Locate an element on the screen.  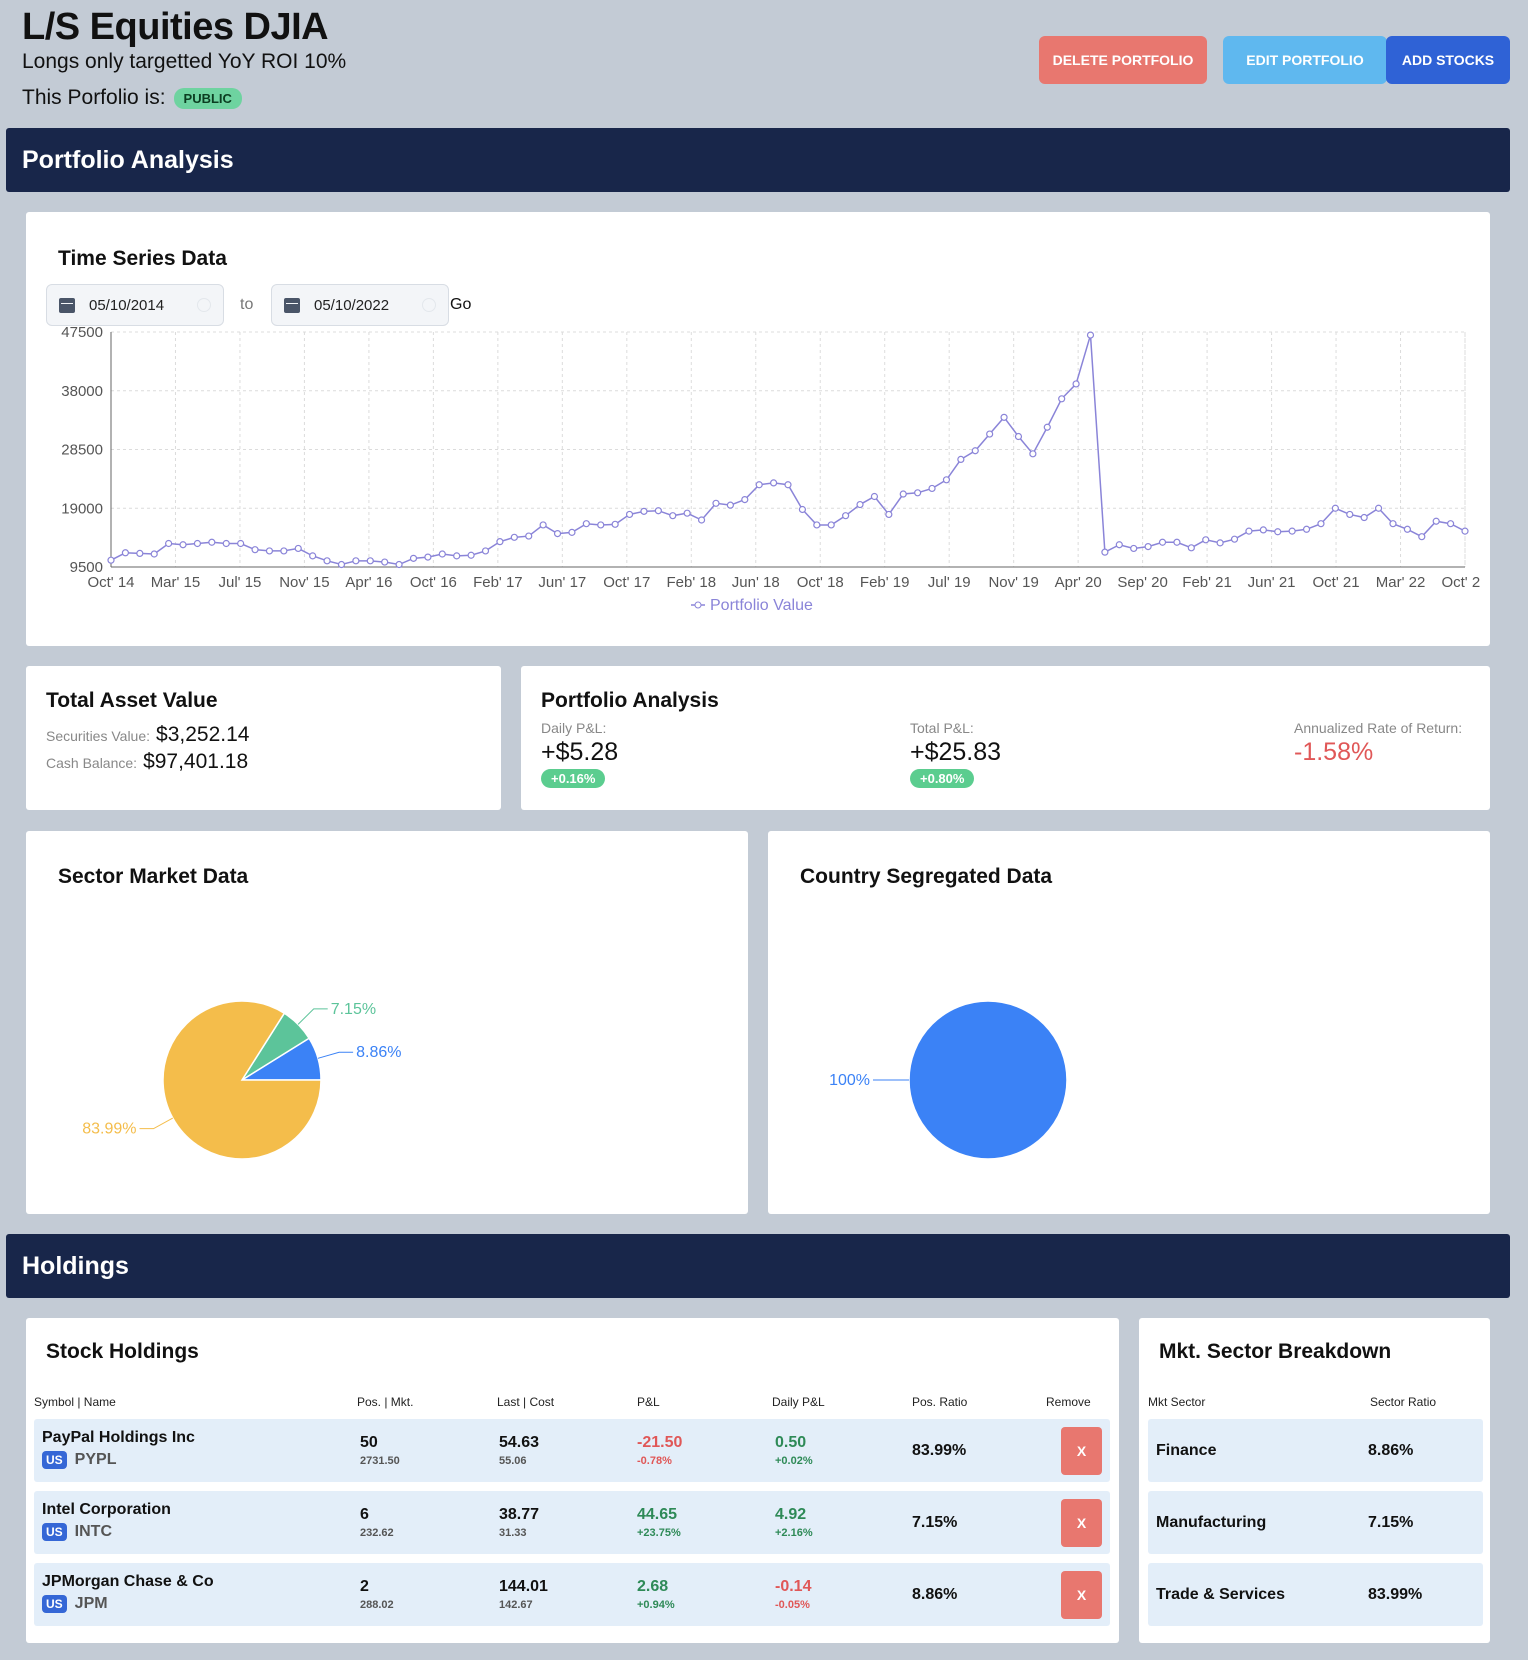
holding-daily-pnl: -0.14 is located at coordinates (793, 1586).